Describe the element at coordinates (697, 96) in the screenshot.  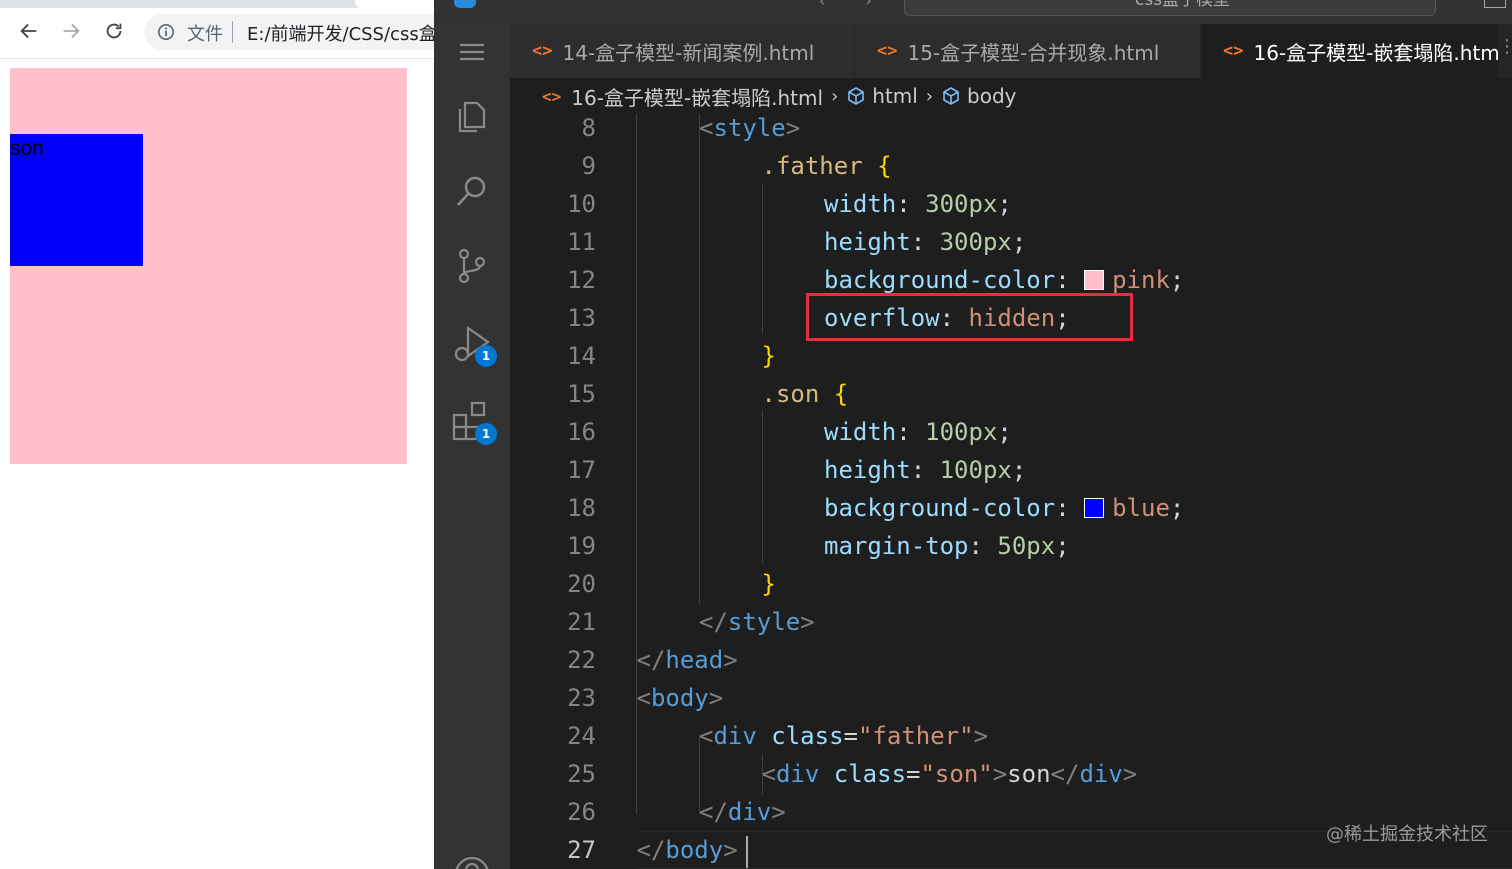
I see `breadcrumb-file: 16-盒子模型-嵌套塌陷.html` at that location.